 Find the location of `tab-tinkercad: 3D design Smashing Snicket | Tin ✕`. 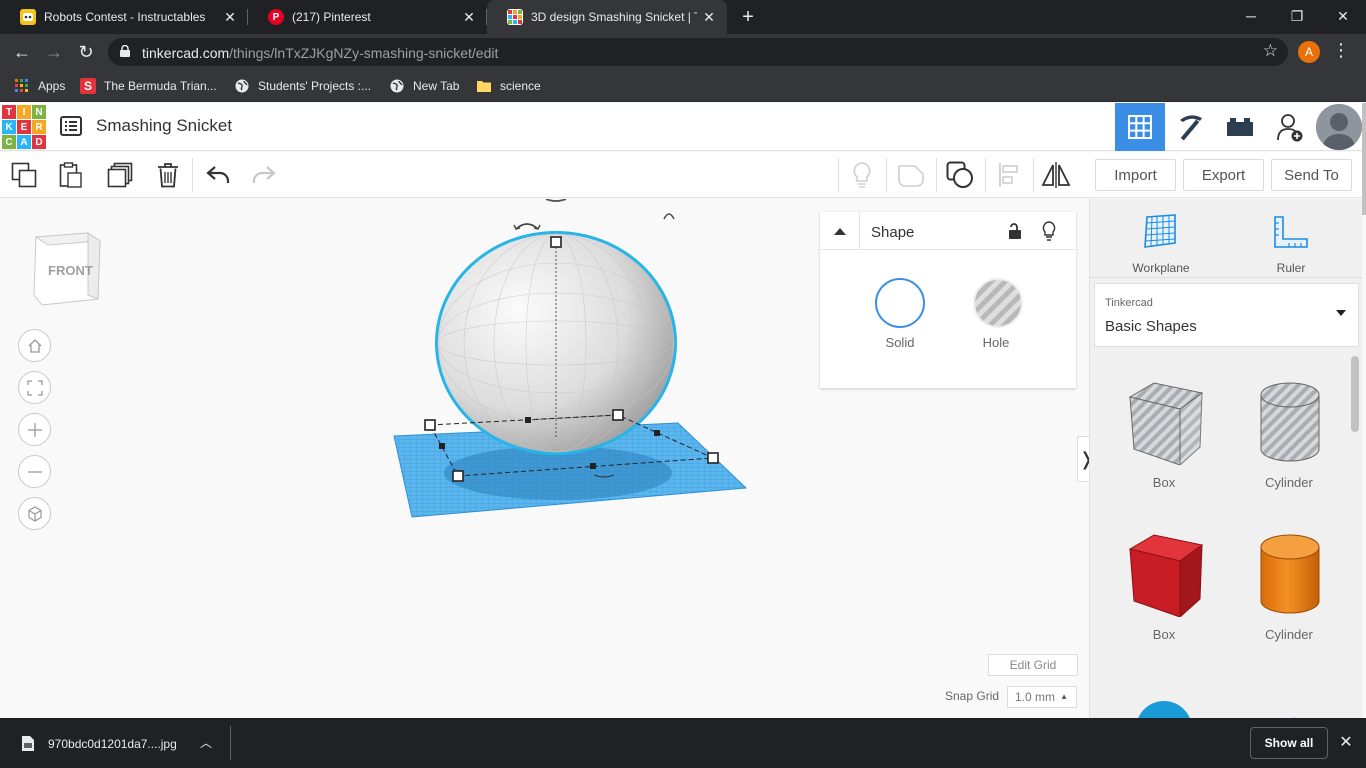

tab-tinkercad: 3D design Smashing Snicket | Tin ✕ is located at coordinates (607, 17).